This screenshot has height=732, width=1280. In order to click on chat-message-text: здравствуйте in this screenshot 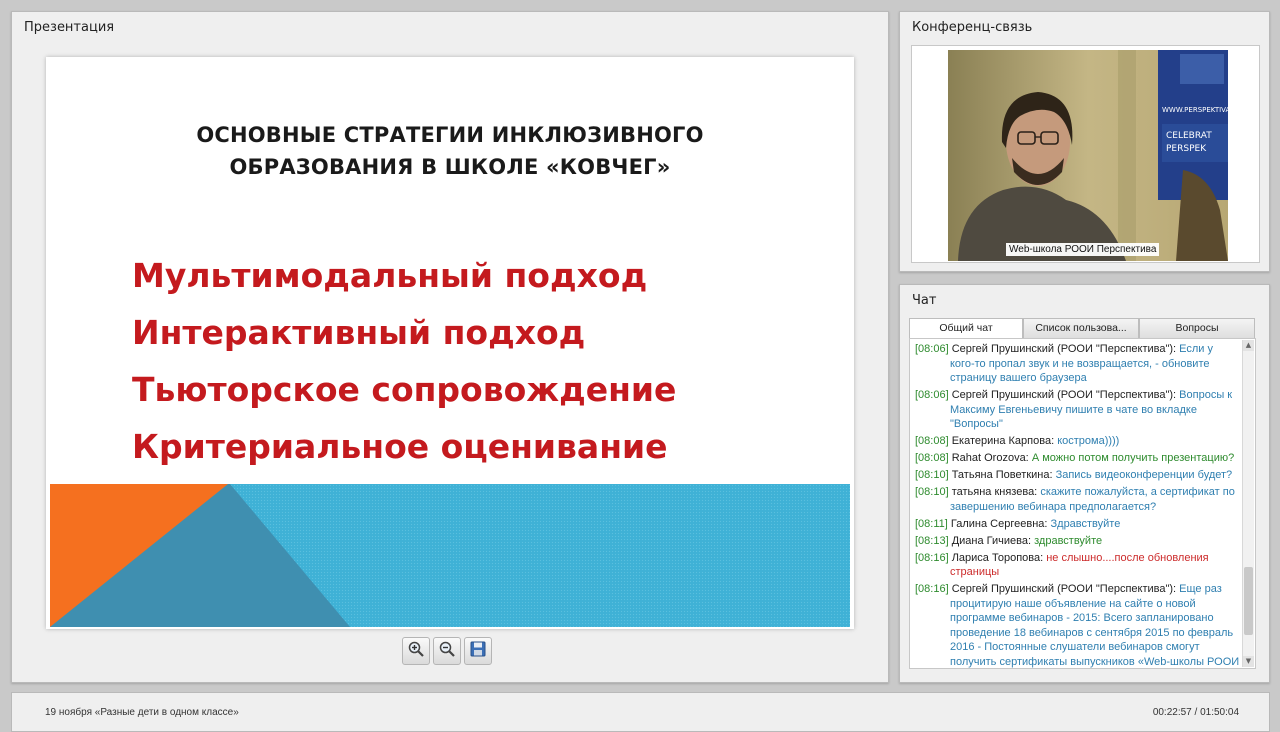, I will do `click(1068, 540)`.